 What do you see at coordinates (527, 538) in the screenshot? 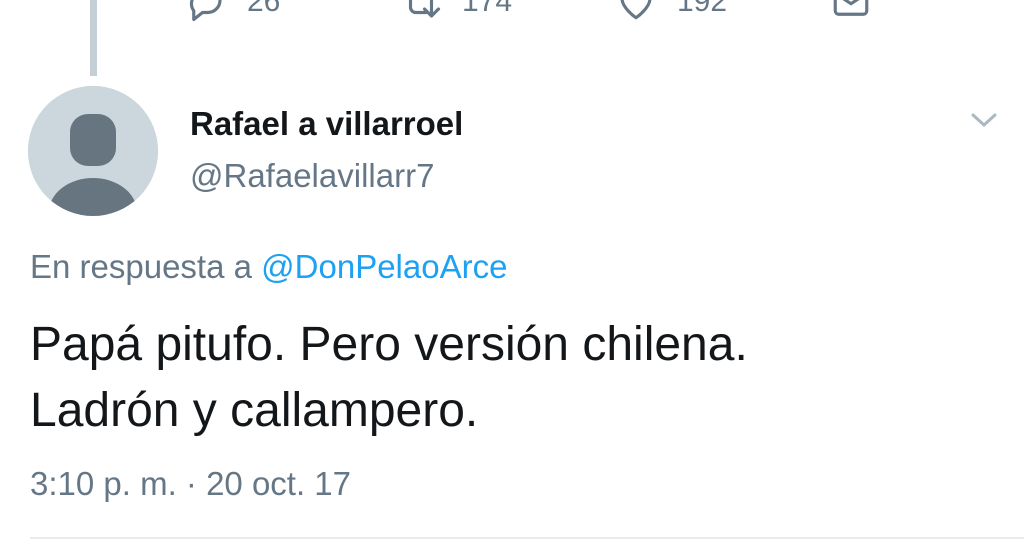
I see `divider` at bounding box center [527, 538].